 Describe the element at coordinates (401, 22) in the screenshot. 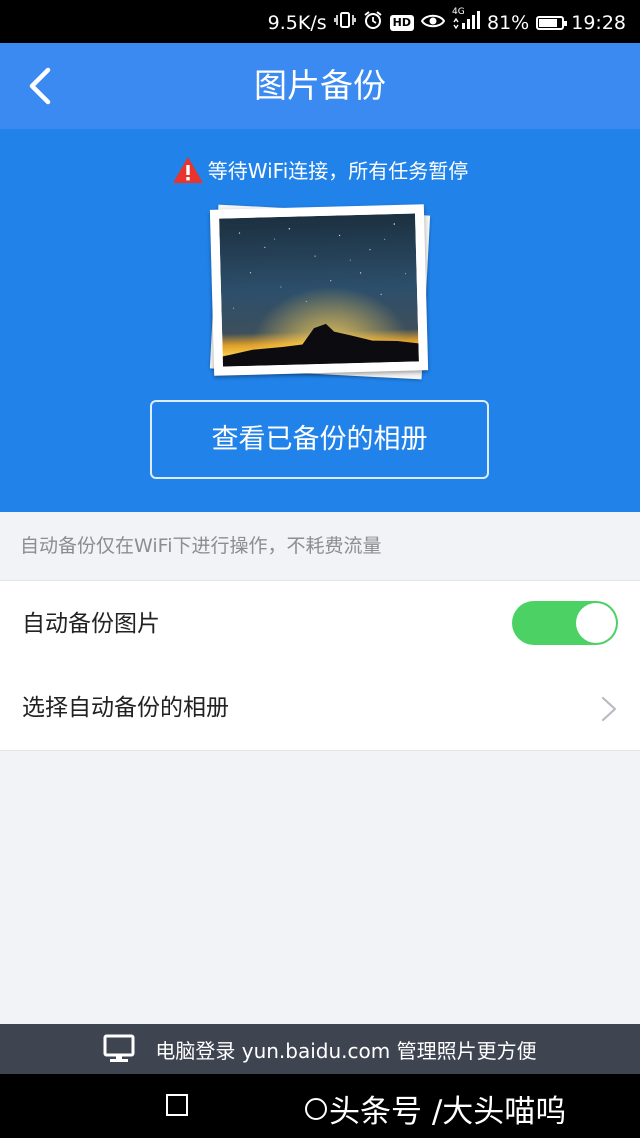

I see `hd-icon: HD` at that location.